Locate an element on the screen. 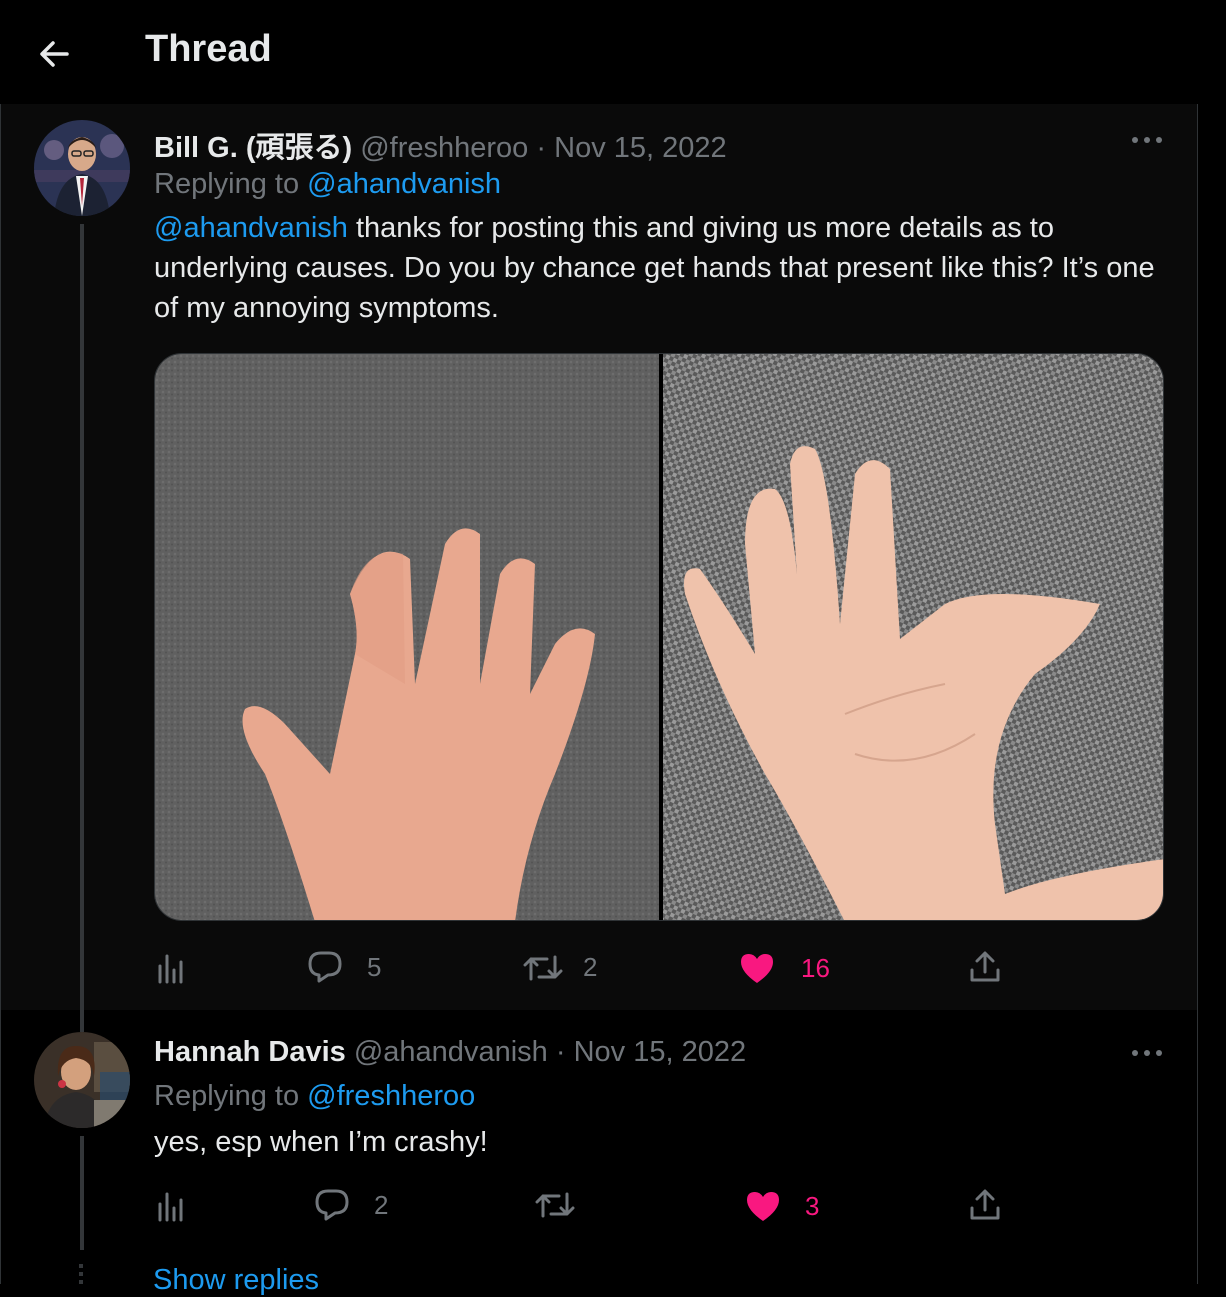 The image size is (1226, 1297). retweet-button: 2 is located at coordinates (560, 967).